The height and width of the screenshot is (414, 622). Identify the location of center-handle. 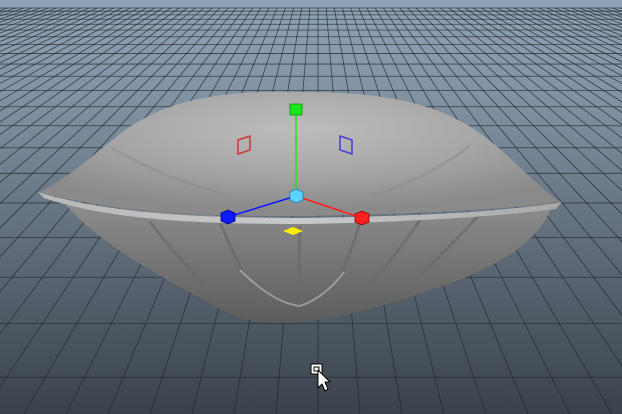
(296, 196).